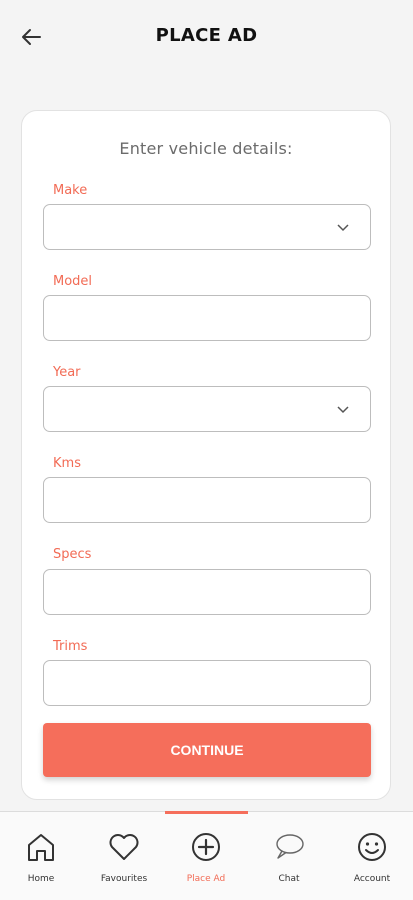  I want to click on kms-input, so click(207, 500).